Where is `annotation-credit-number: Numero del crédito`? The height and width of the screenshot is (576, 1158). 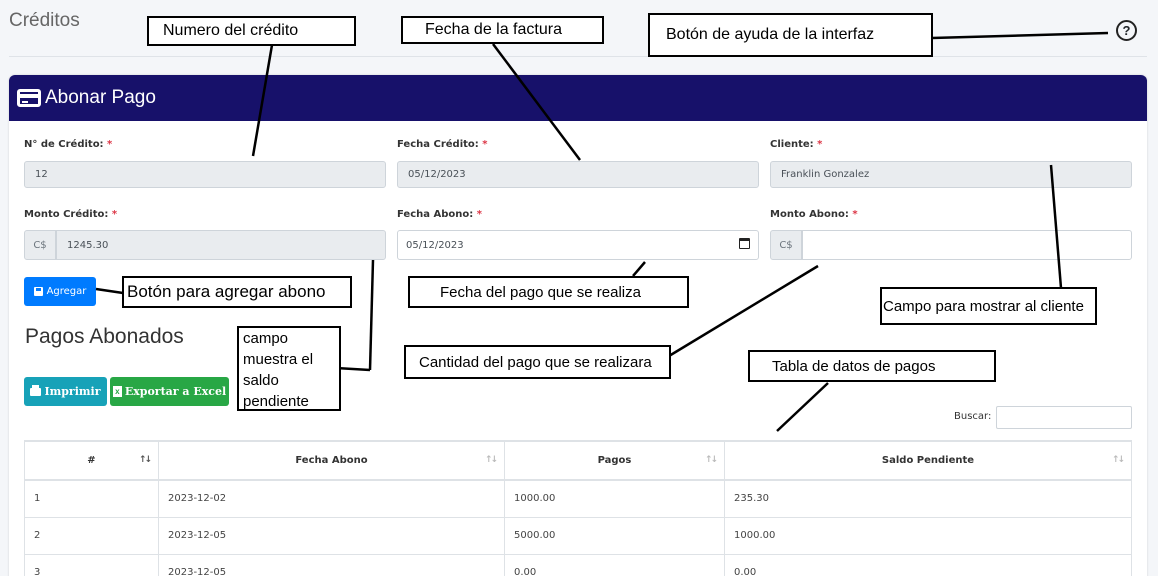
annotation-credit-number: Numero del crédito is located at coordinates (251, 31).